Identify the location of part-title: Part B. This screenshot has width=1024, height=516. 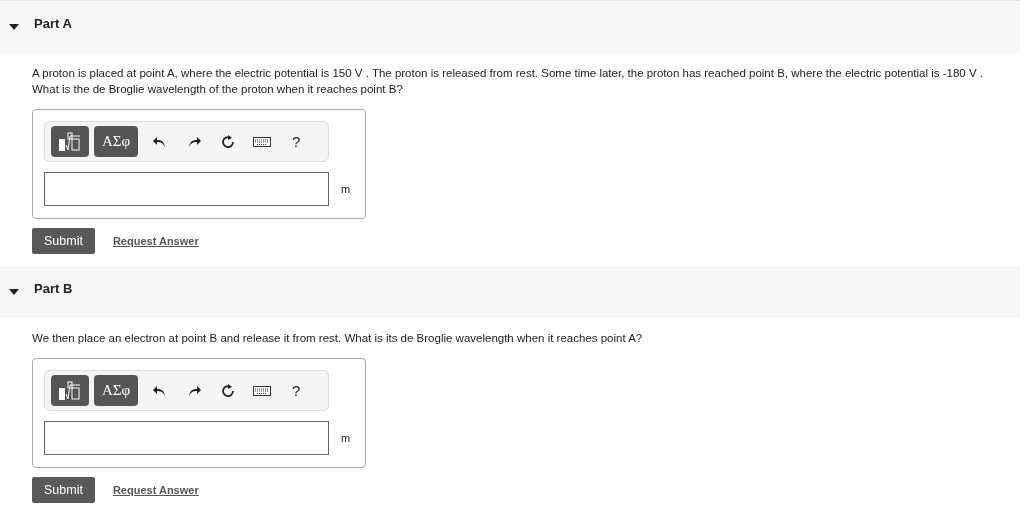
(53, 288).